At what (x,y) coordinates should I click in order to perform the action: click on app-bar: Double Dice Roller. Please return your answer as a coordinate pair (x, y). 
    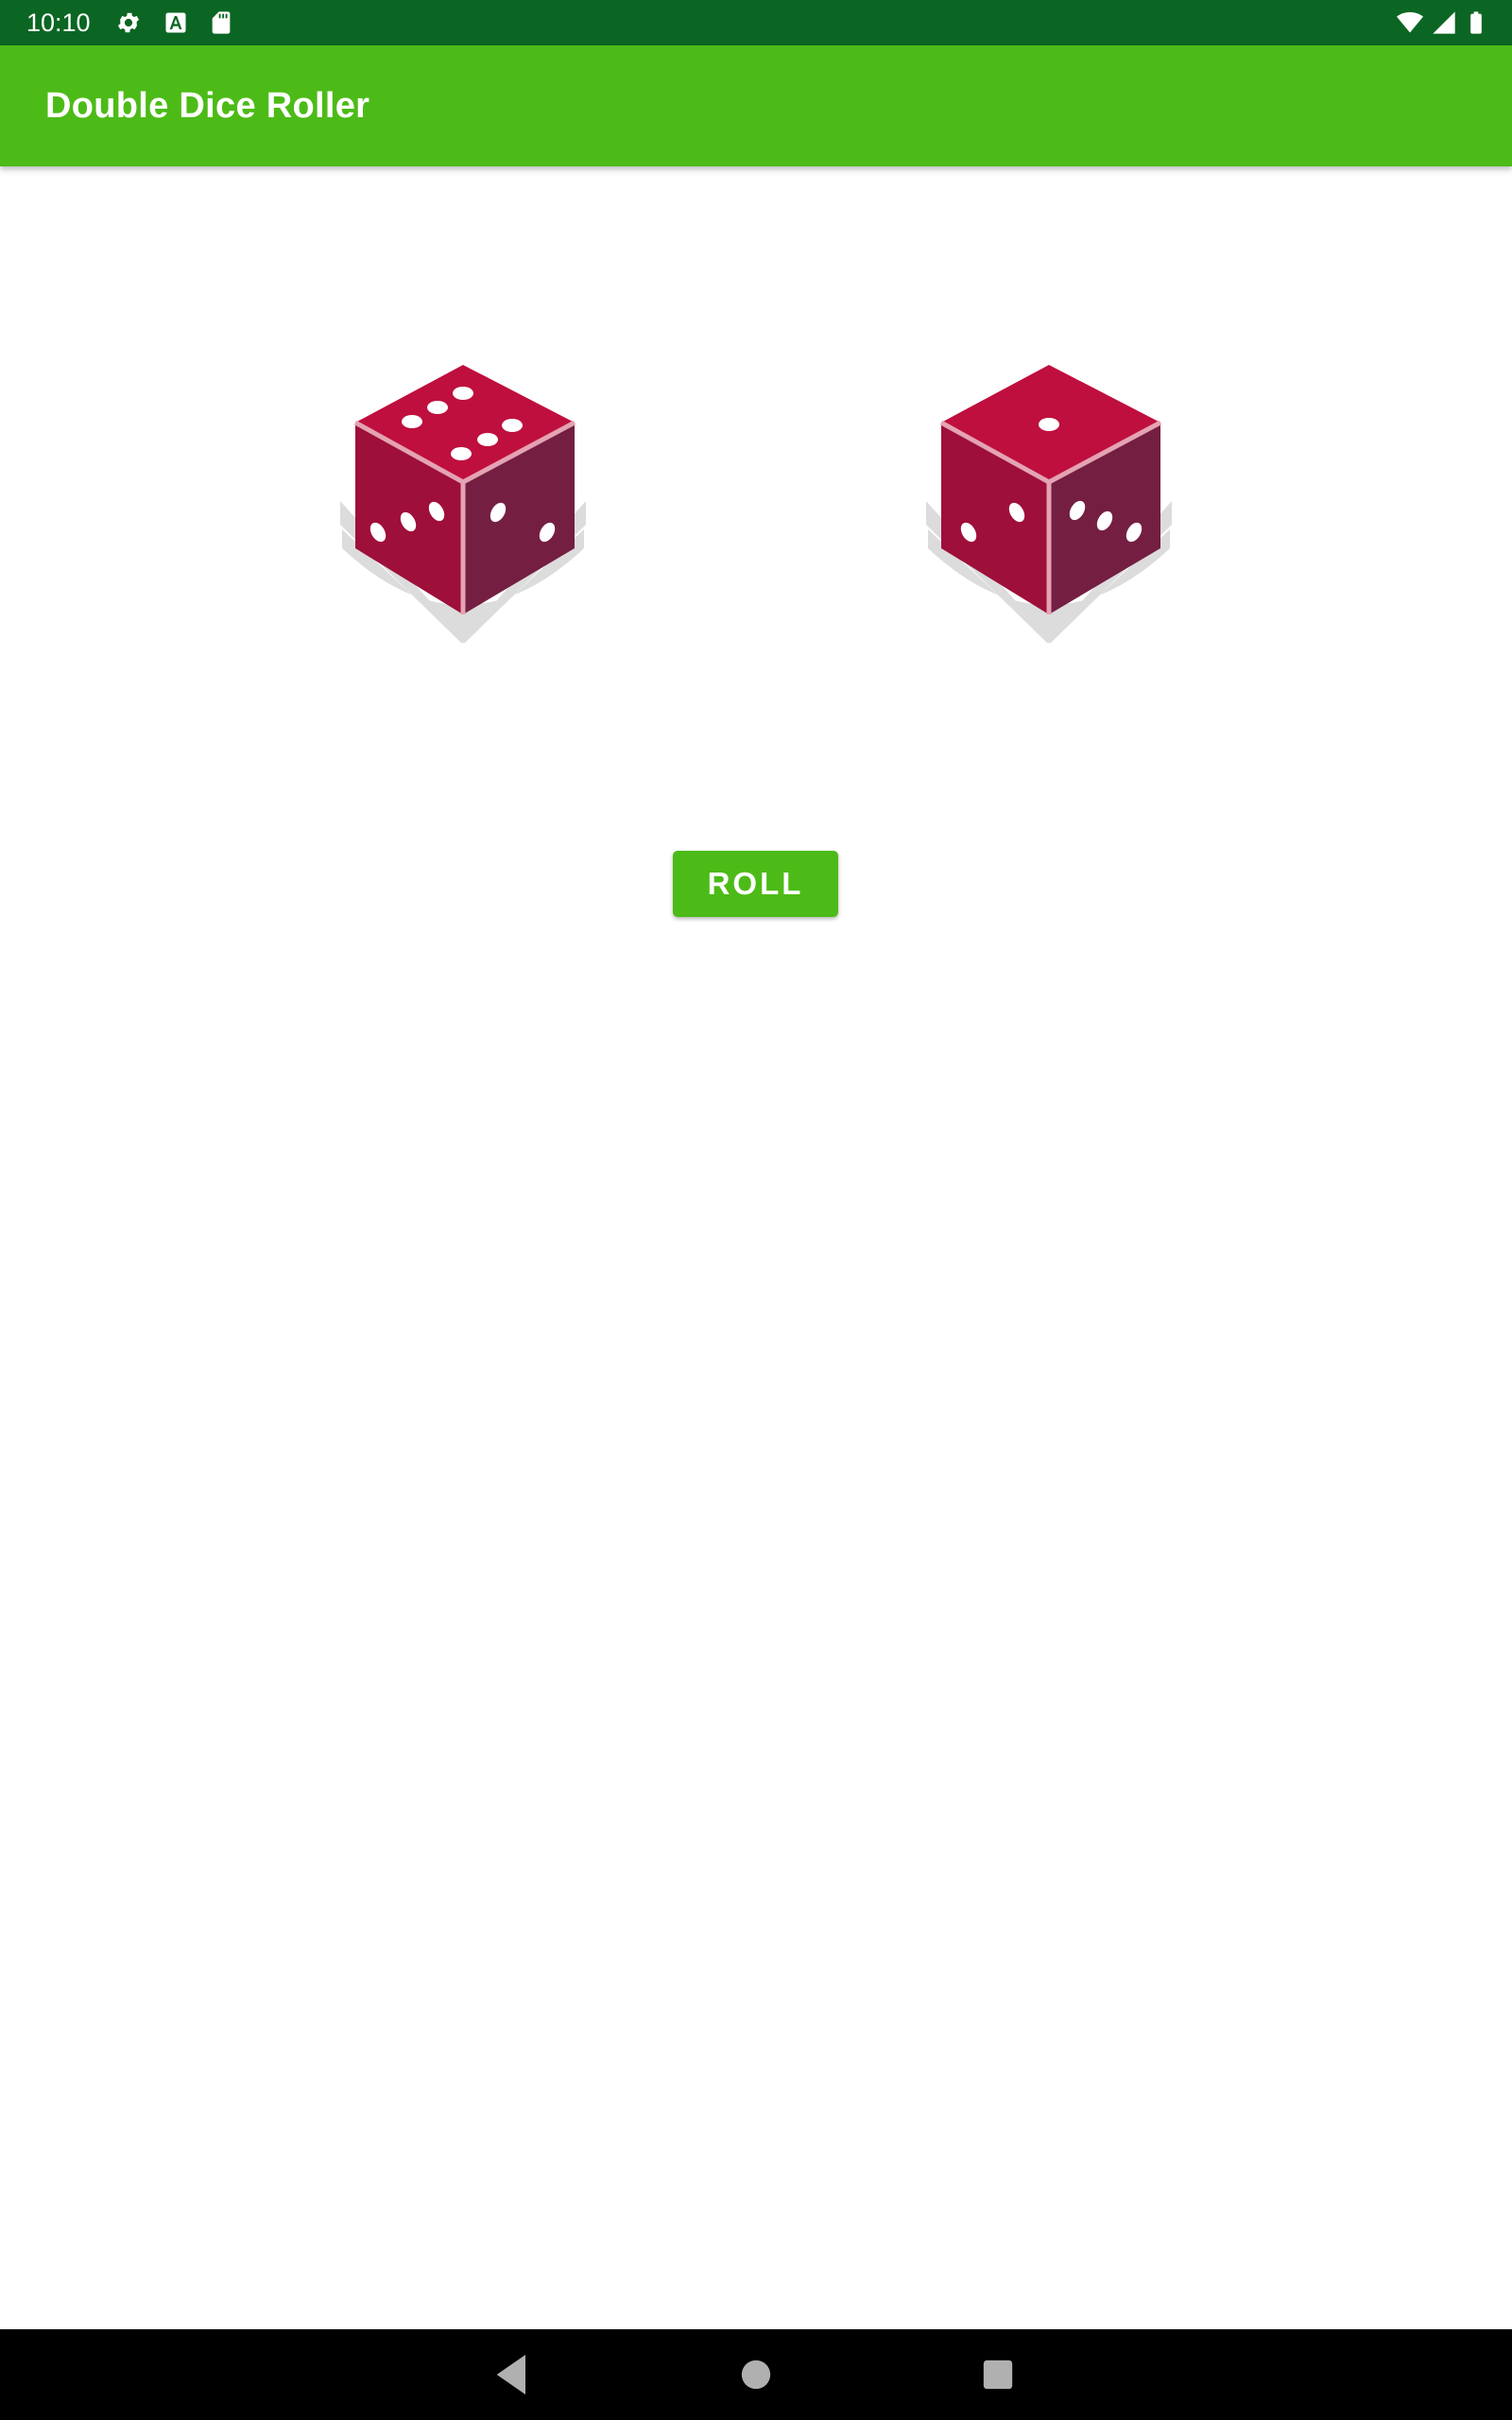
    Looking at the image, I should click on (756, 105).